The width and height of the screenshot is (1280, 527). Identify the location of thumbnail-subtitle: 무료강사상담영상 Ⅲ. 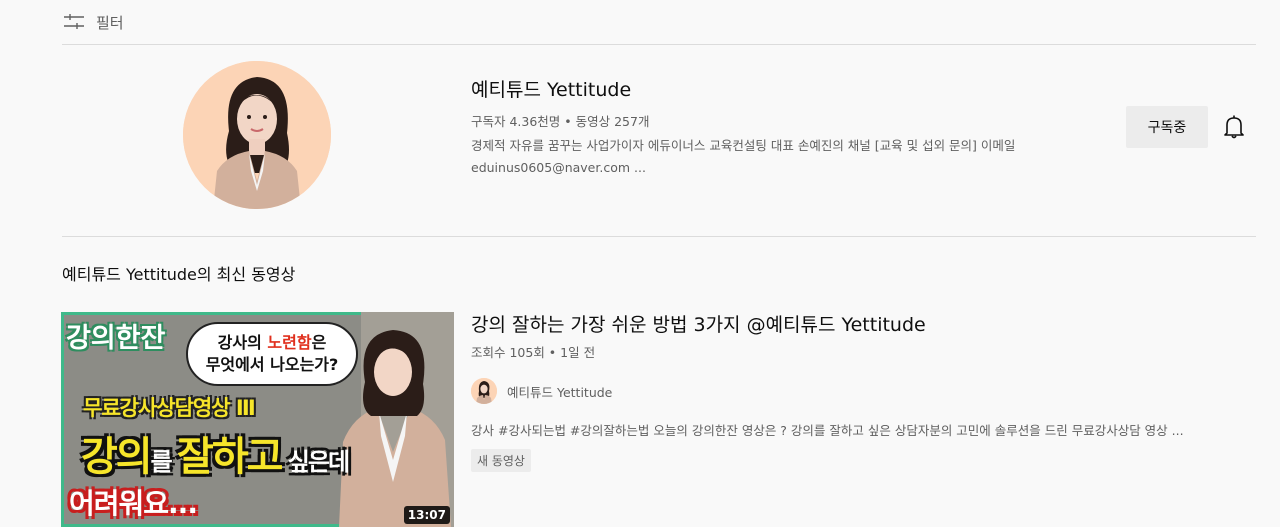
(169, 408).